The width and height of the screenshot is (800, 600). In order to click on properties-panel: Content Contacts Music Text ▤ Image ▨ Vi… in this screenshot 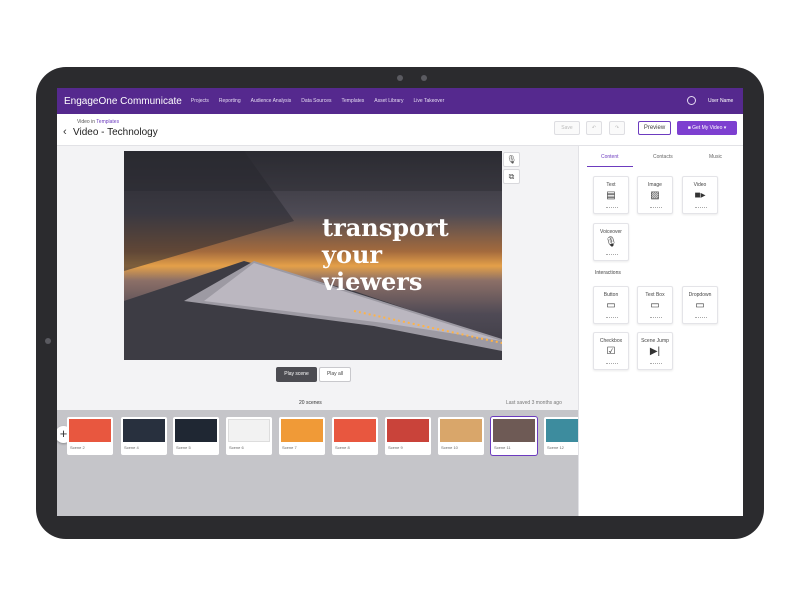, I will do `click(660, 331)`.